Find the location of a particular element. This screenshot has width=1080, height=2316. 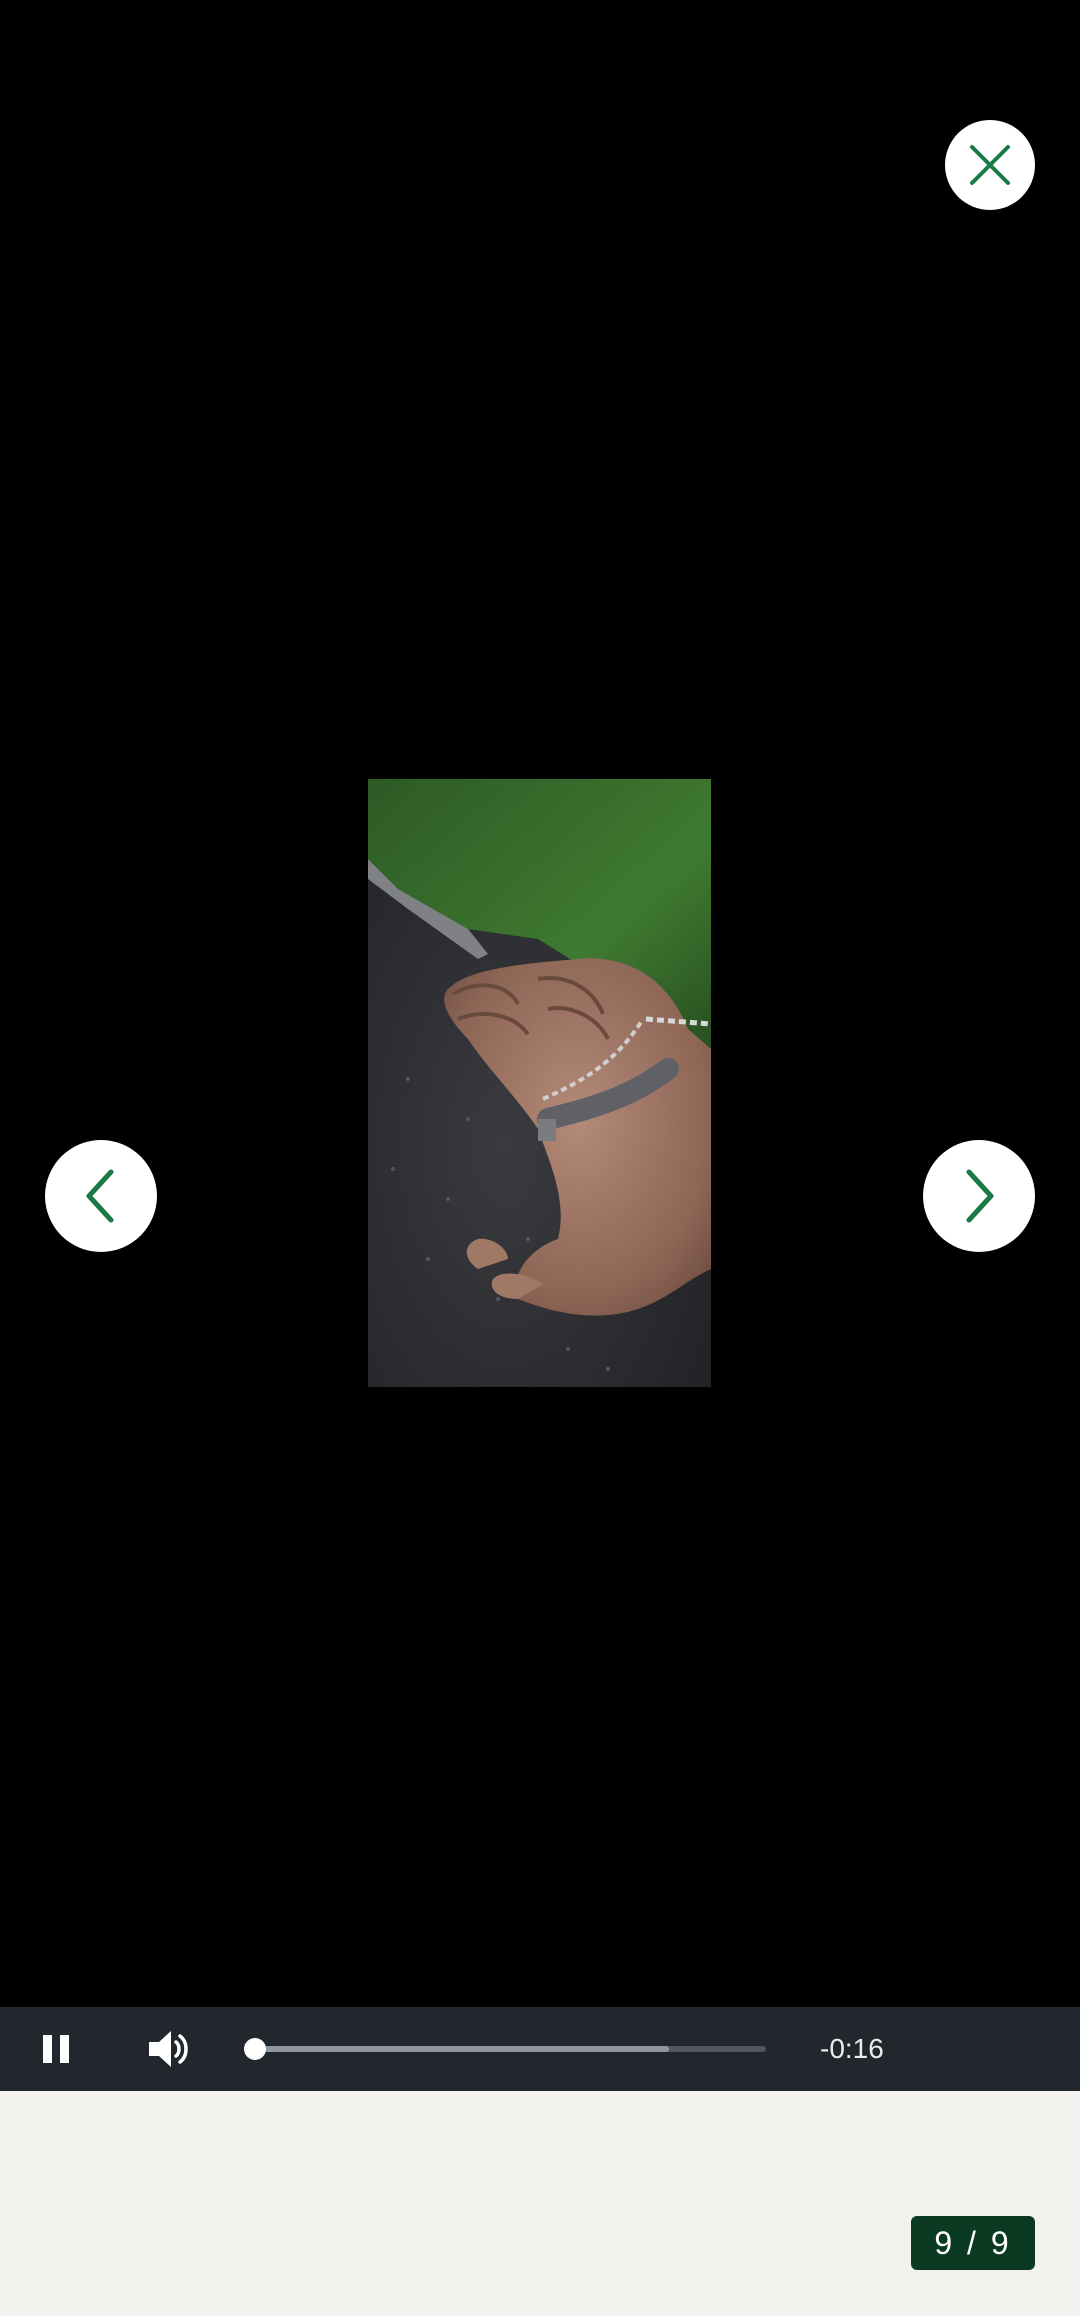

close-icon is located at coordinates (990, 165).